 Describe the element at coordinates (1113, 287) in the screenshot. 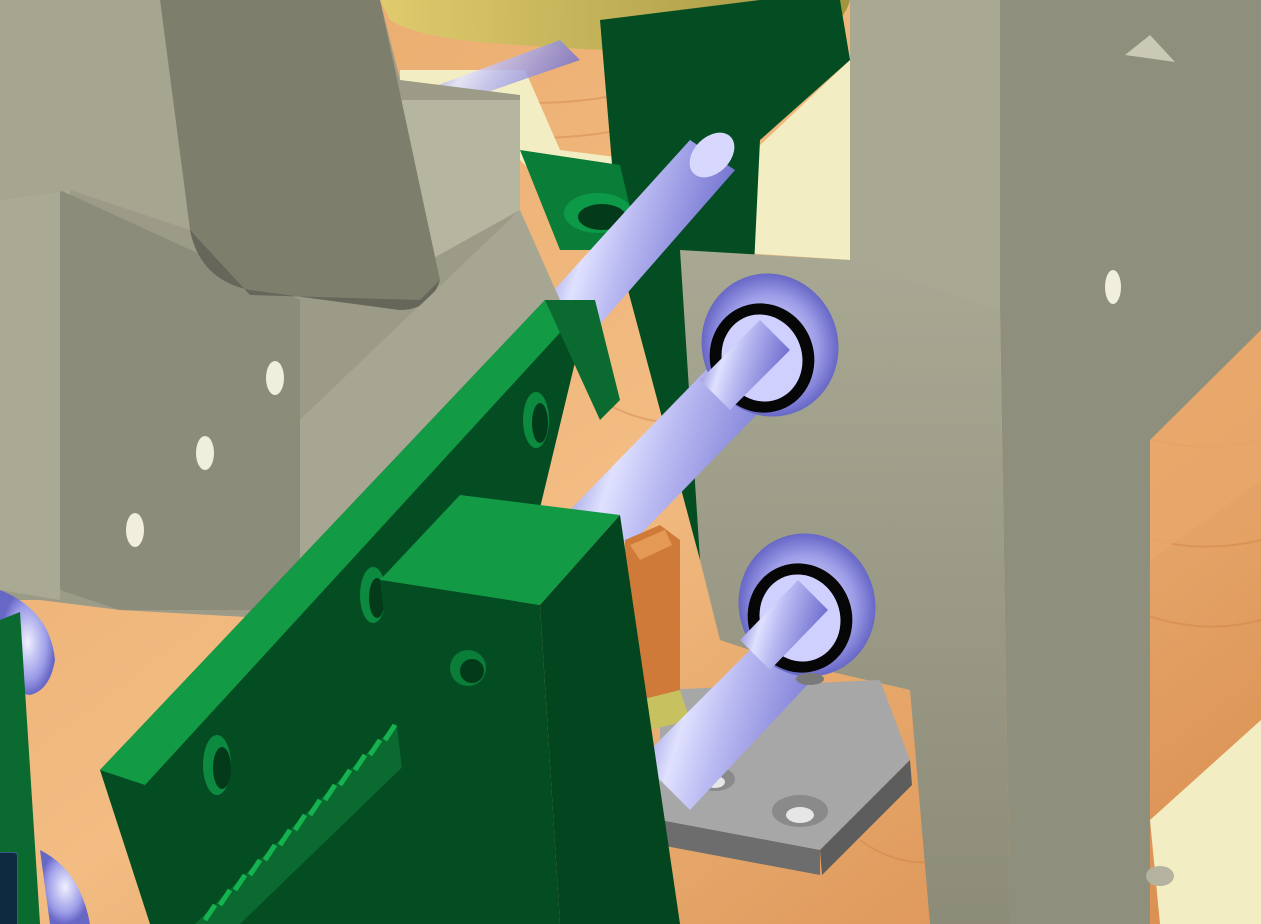

I see `hole-bracket-right` at that location.